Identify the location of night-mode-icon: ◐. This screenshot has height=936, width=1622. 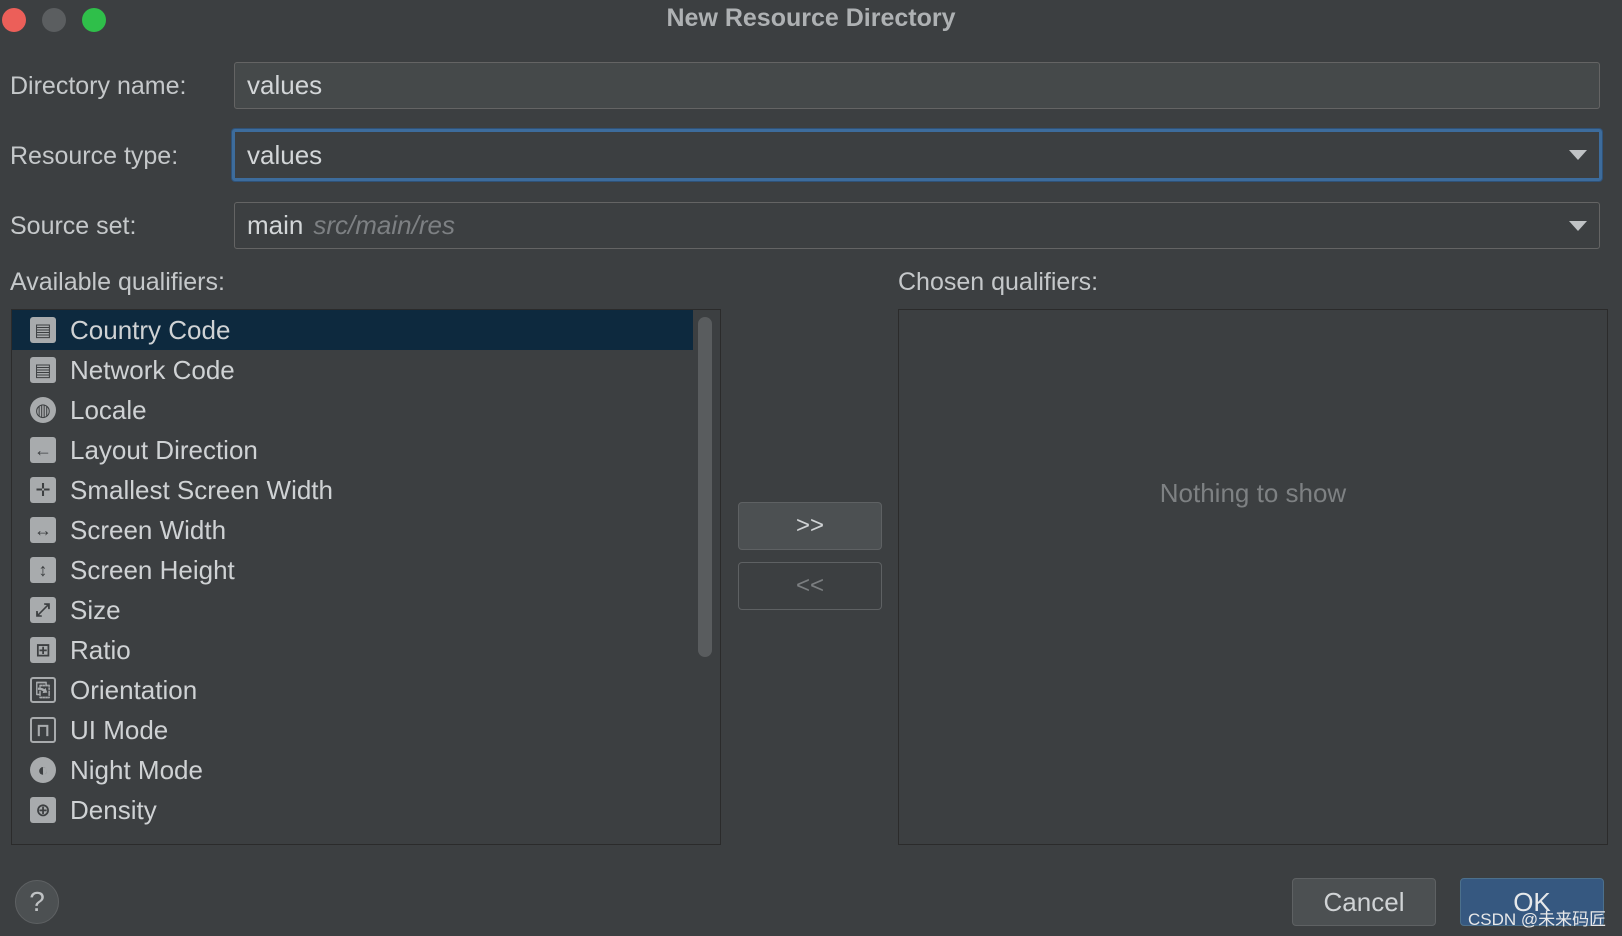
(43, 770).